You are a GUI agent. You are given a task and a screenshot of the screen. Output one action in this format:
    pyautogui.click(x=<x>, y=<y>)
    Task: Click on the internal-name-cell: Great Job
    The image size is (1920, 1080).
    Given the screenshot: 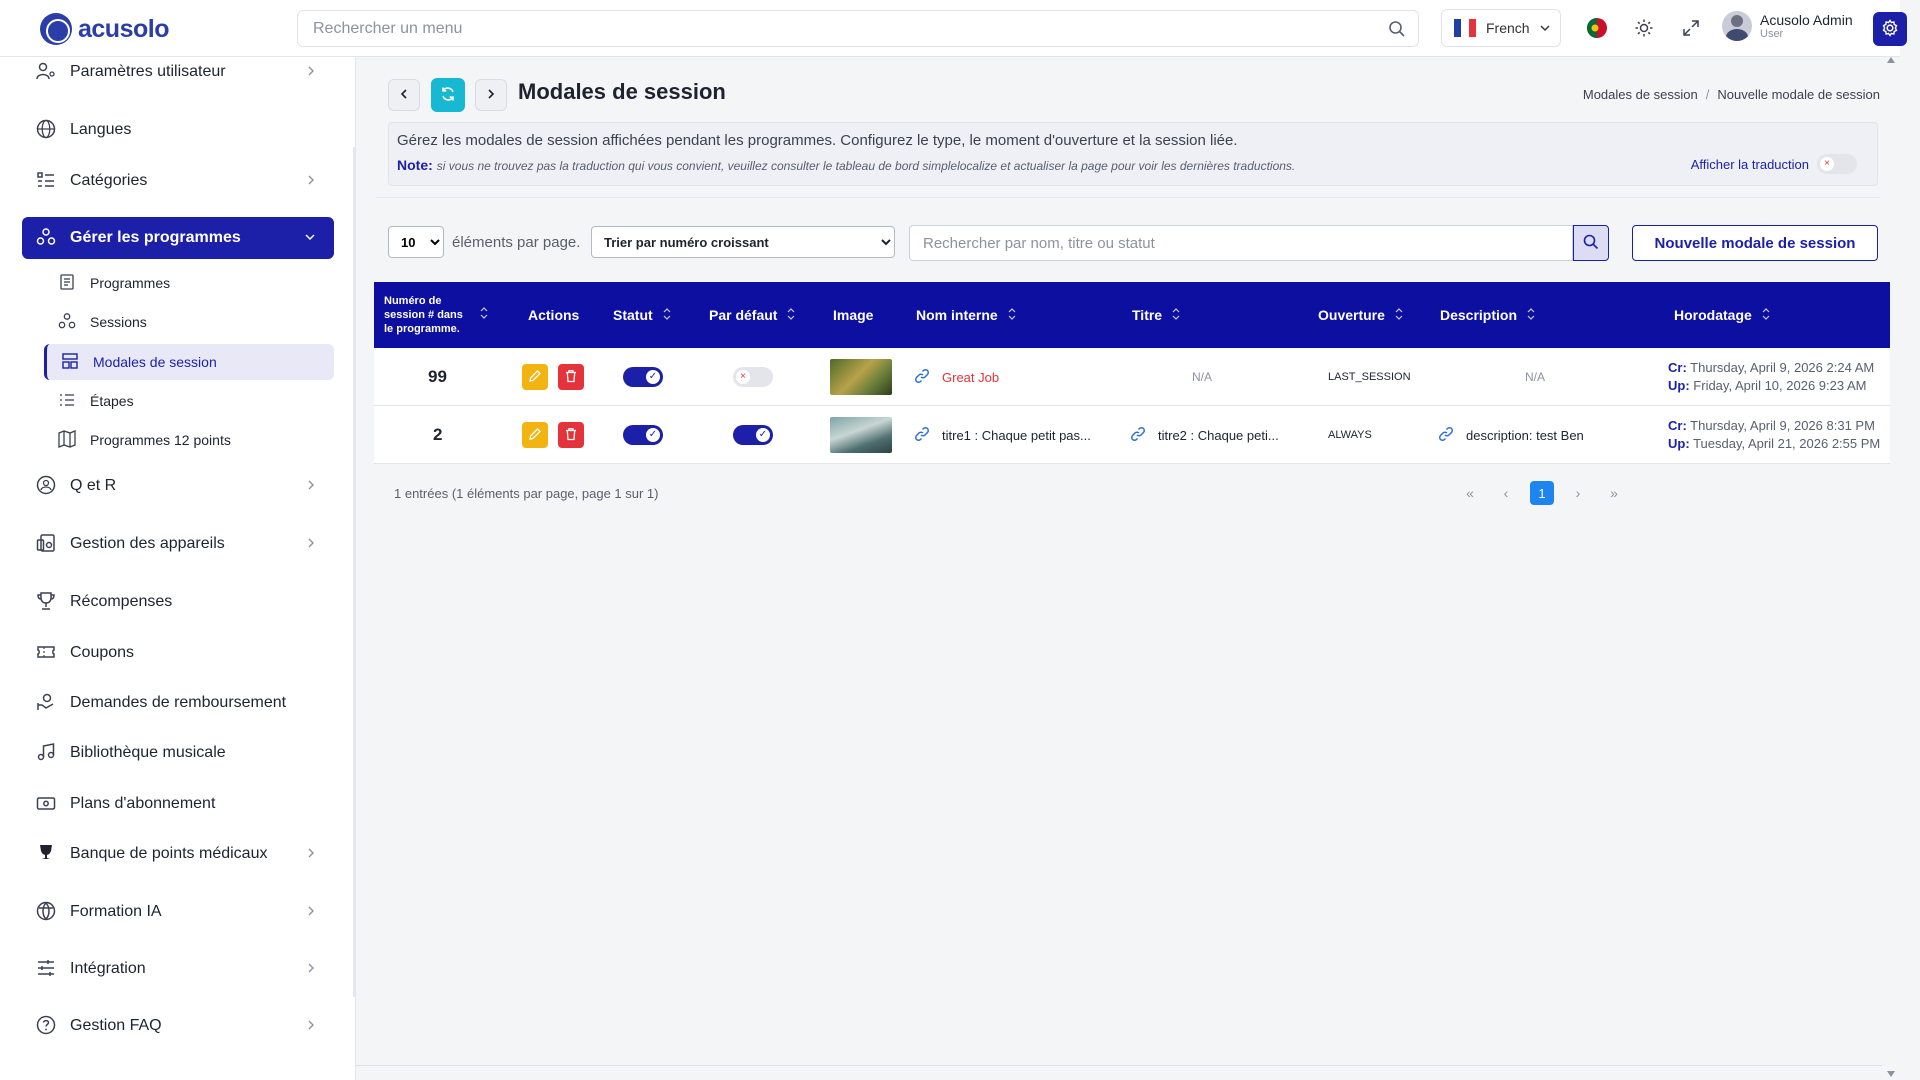 What is the action you would take?
    pyautogui.click(x=956, y=377)
    